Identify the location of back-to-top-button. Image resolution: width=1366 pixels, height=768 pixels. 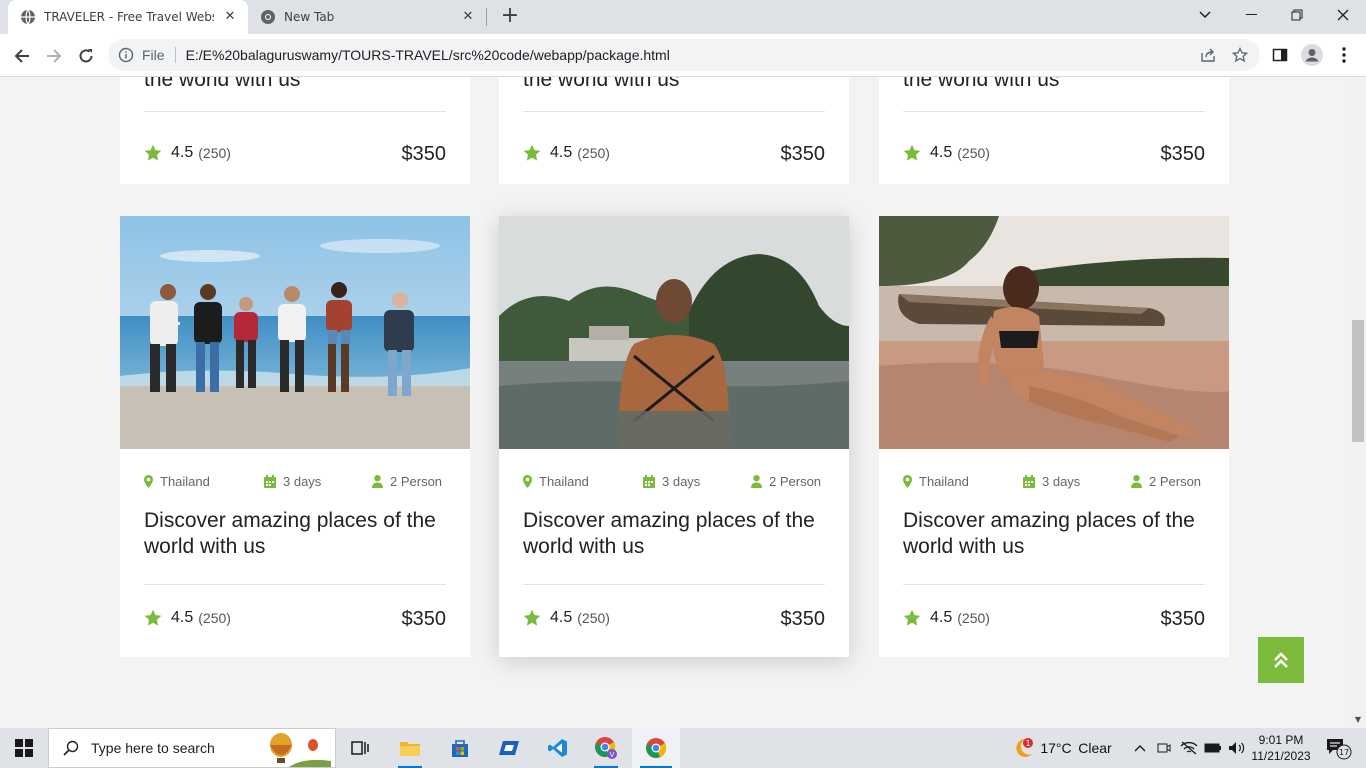
(1281, 660).